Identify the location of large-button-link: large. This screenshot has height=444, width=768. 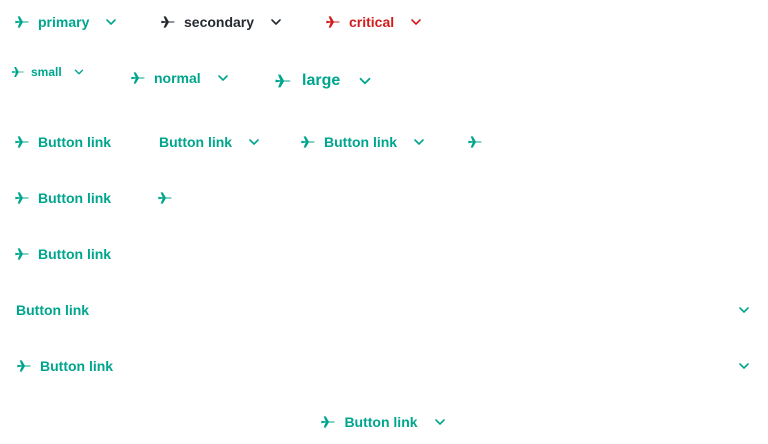
(324, 81).